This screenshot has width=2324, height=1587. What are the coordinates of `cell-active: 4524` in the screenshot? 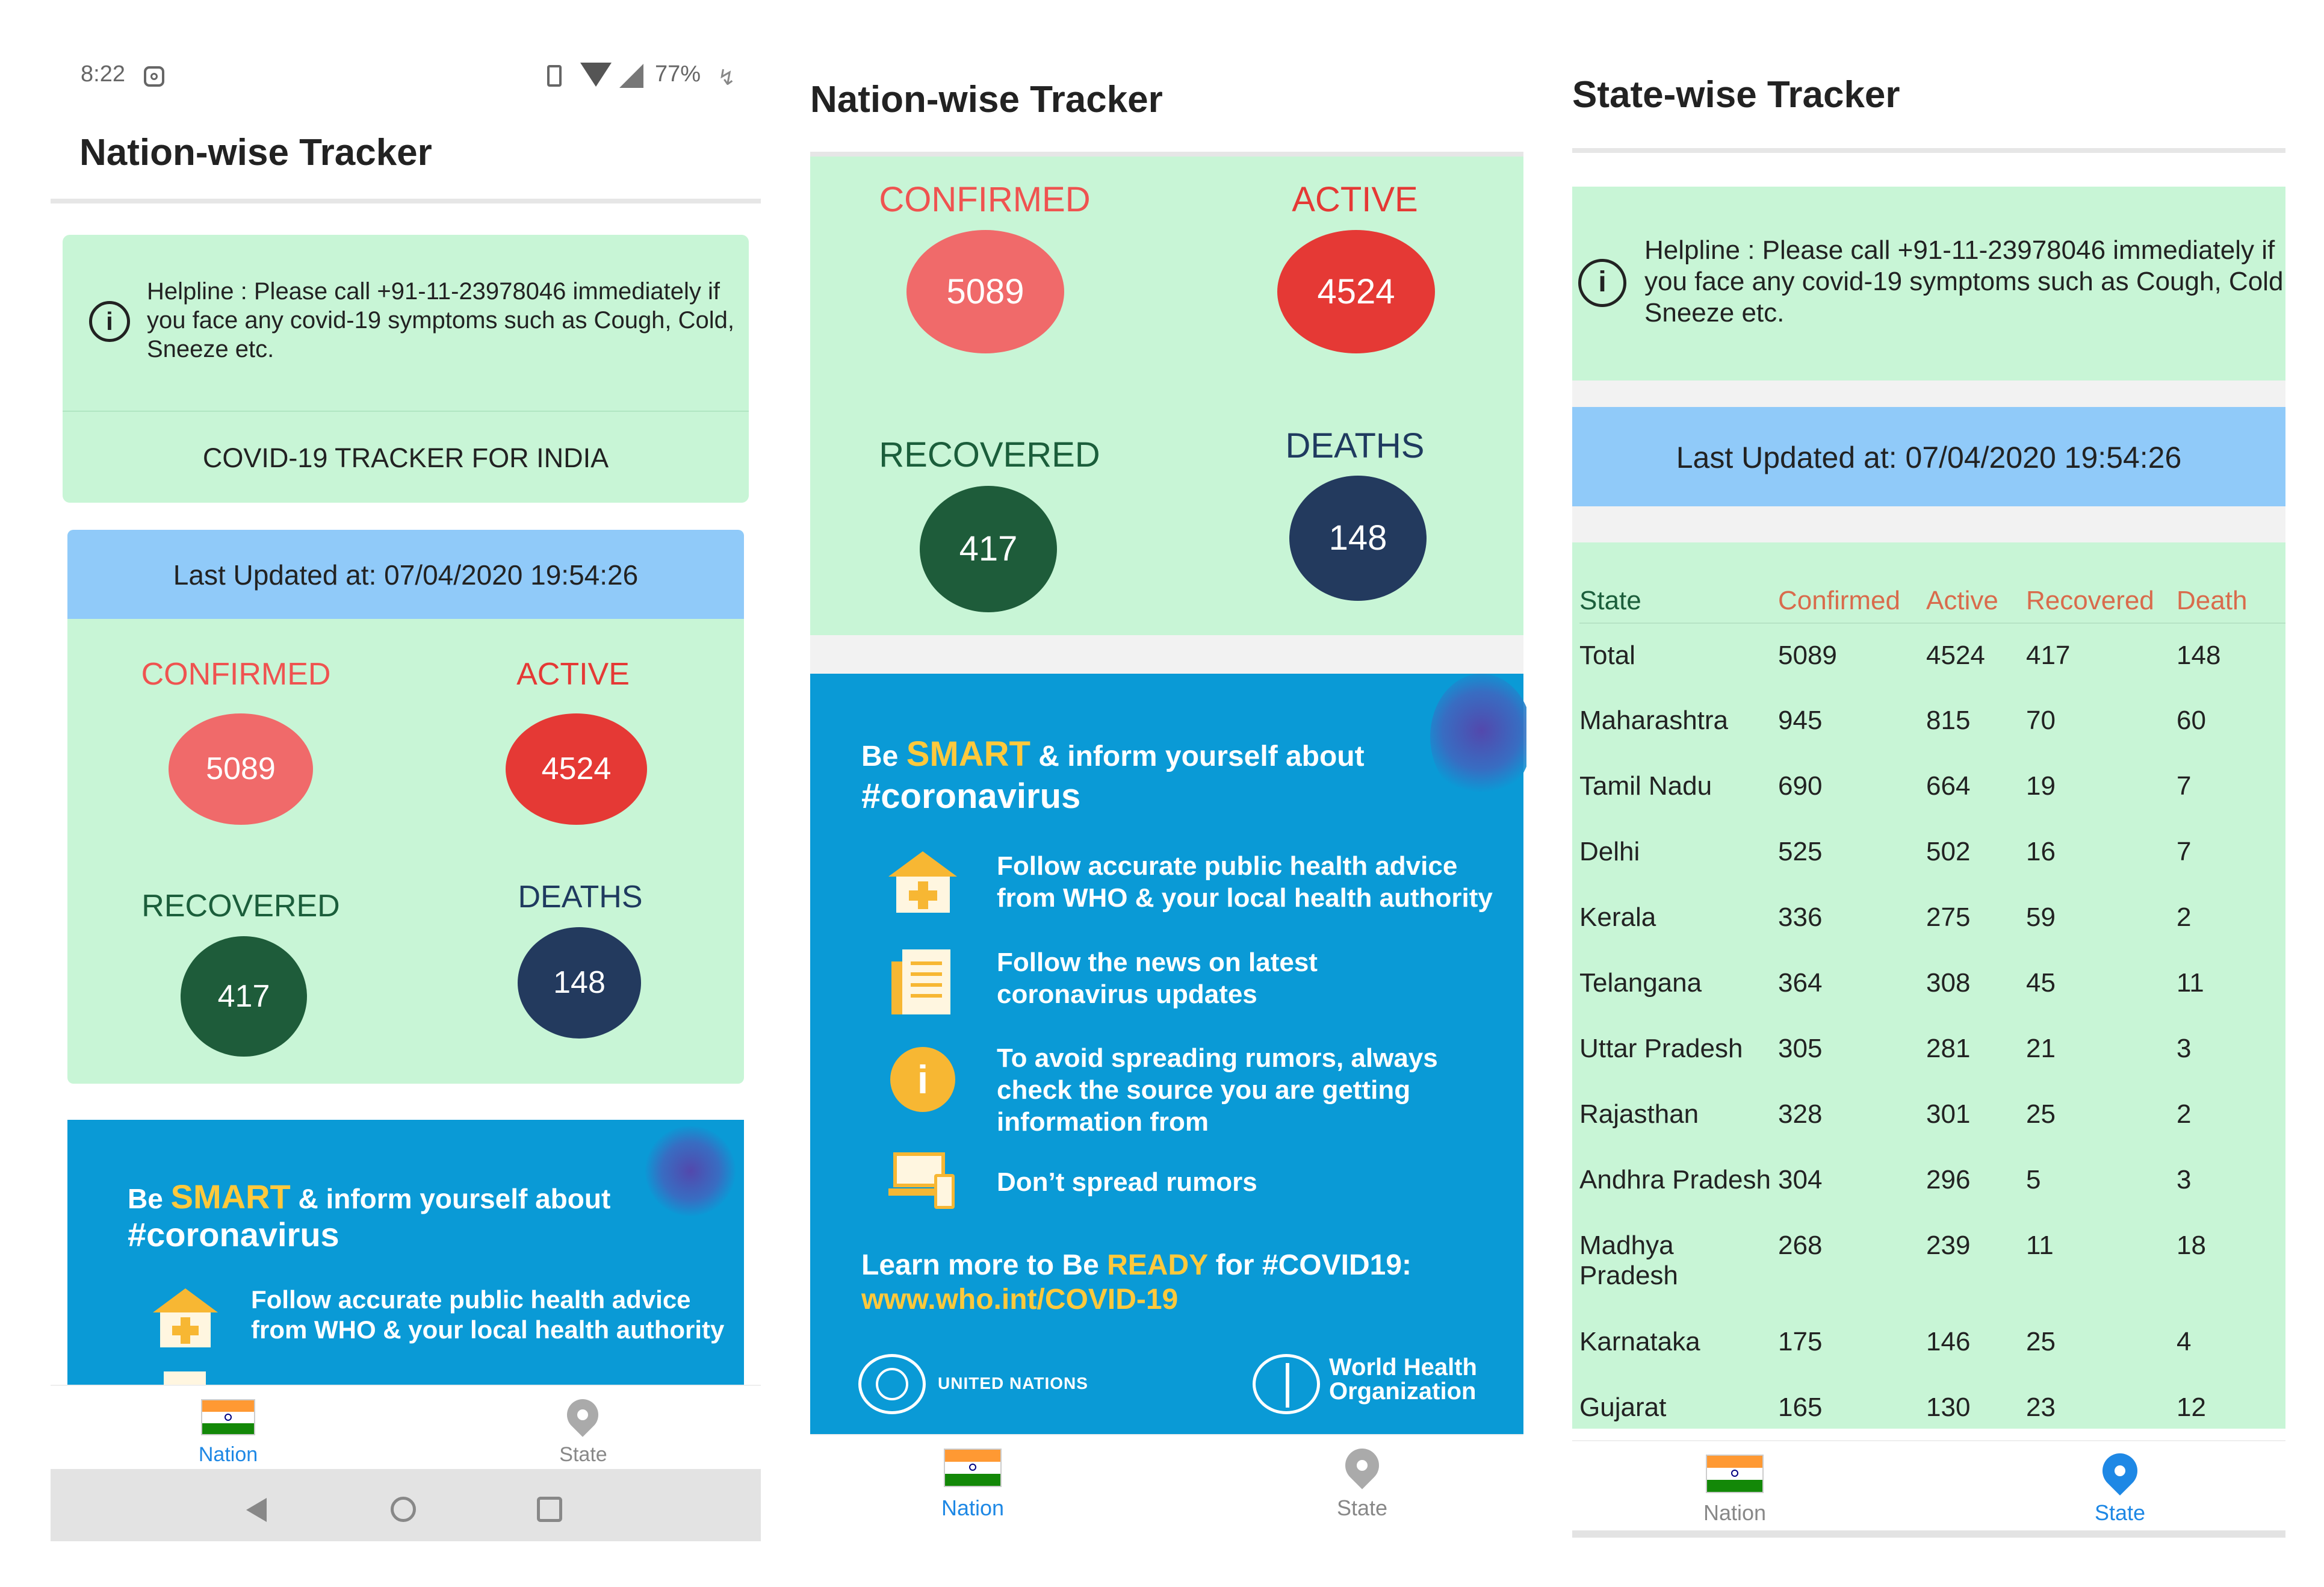 It's located at (1955, 656).